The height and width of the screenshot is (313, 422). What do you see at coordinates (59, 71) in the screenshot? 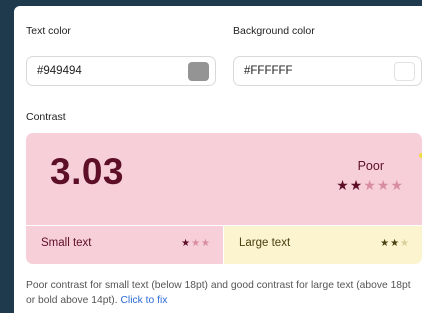
I see `text-color-value: #949494` at bounding box center [59, 71].